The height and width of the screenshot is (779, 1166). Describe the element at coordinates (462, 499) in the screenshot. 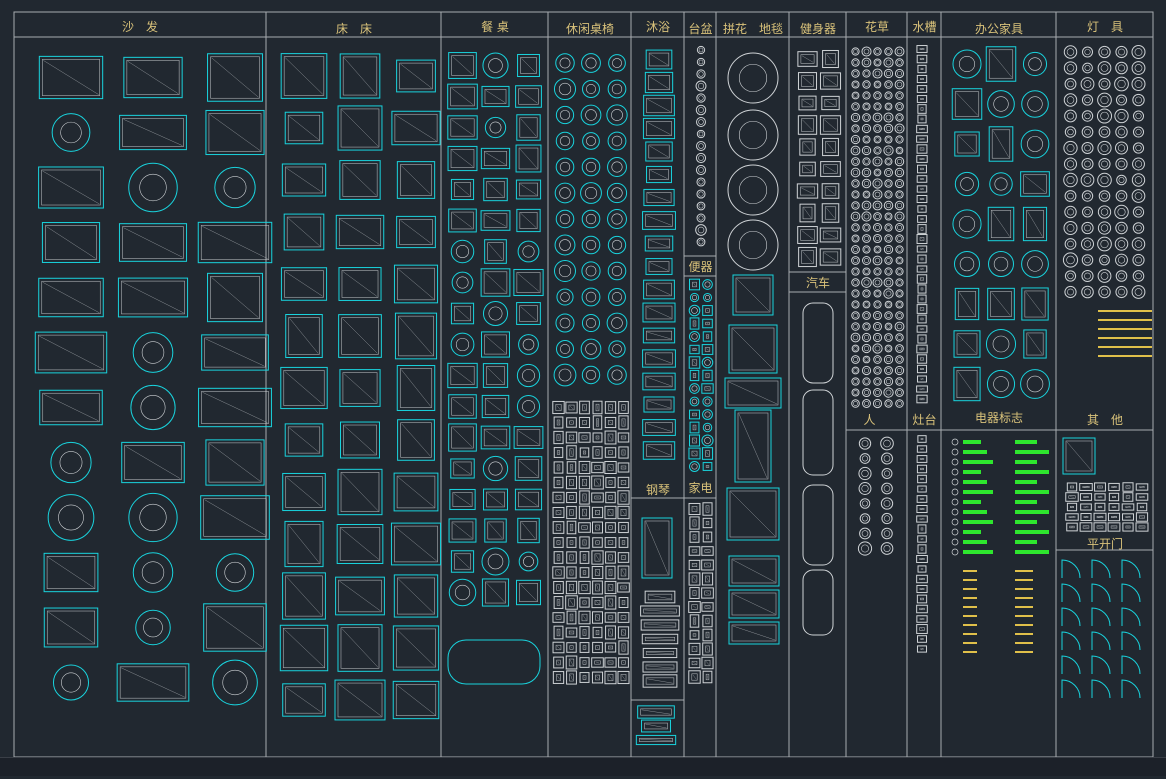

I see `block-dining-42-hatch` at that location.